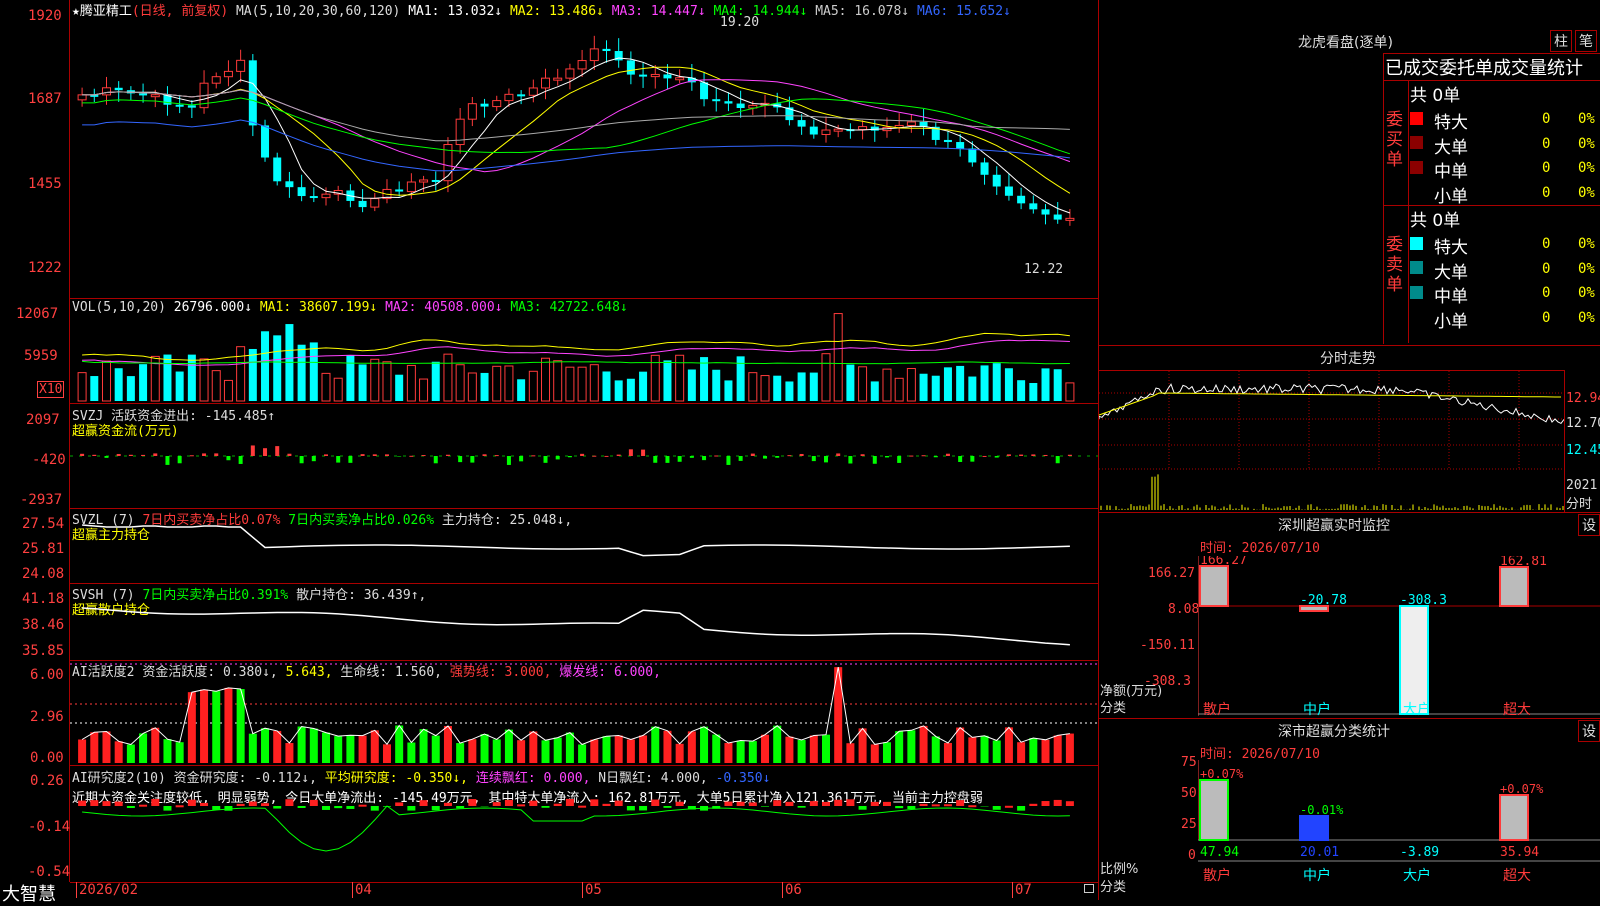 This screenshot has width=1600, height=906. What do you see at coordinates (43, 599) in the screenshot?
I see `svsh-axis-1: 41.18` at bounding box center [43, 599].